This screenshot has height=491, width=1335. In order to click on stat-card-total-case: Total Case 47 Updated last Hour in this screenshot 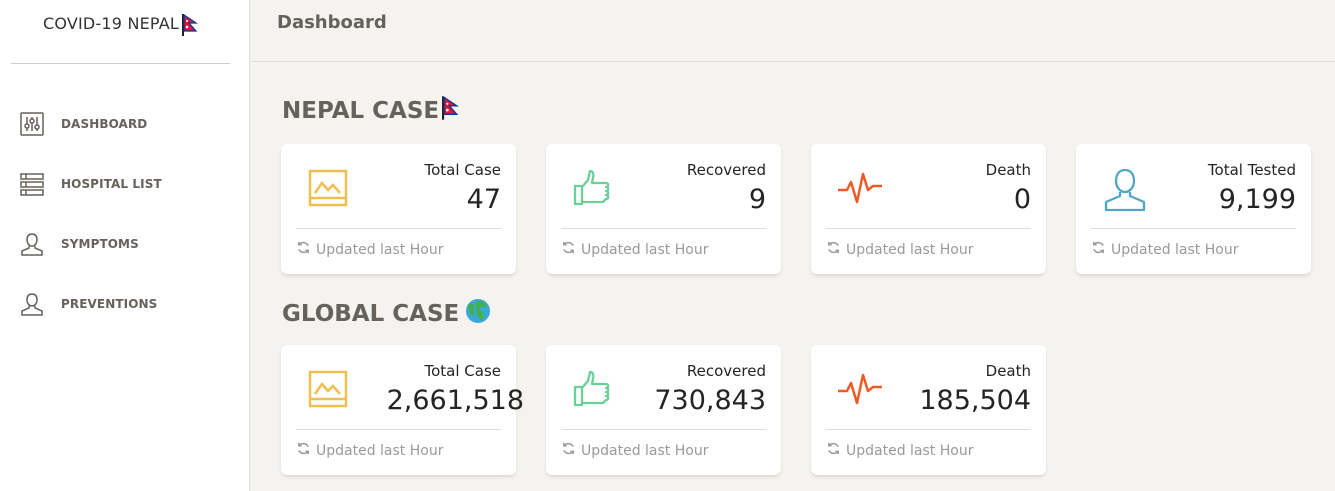, I will do `click(398, 209)`.